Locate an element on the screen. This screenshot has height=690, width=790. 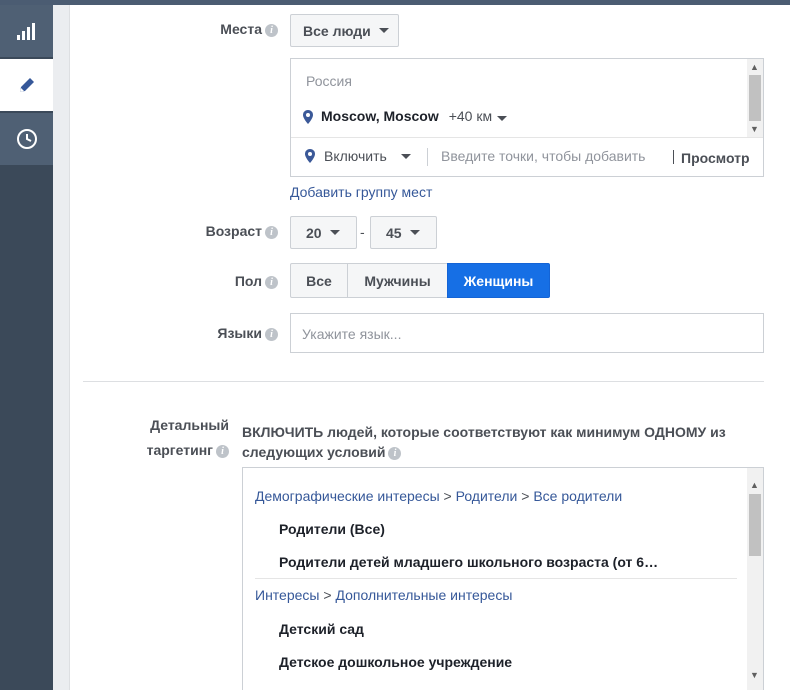
list-item: Детское дошкольное учреждение is located at coordinates (395, 662).